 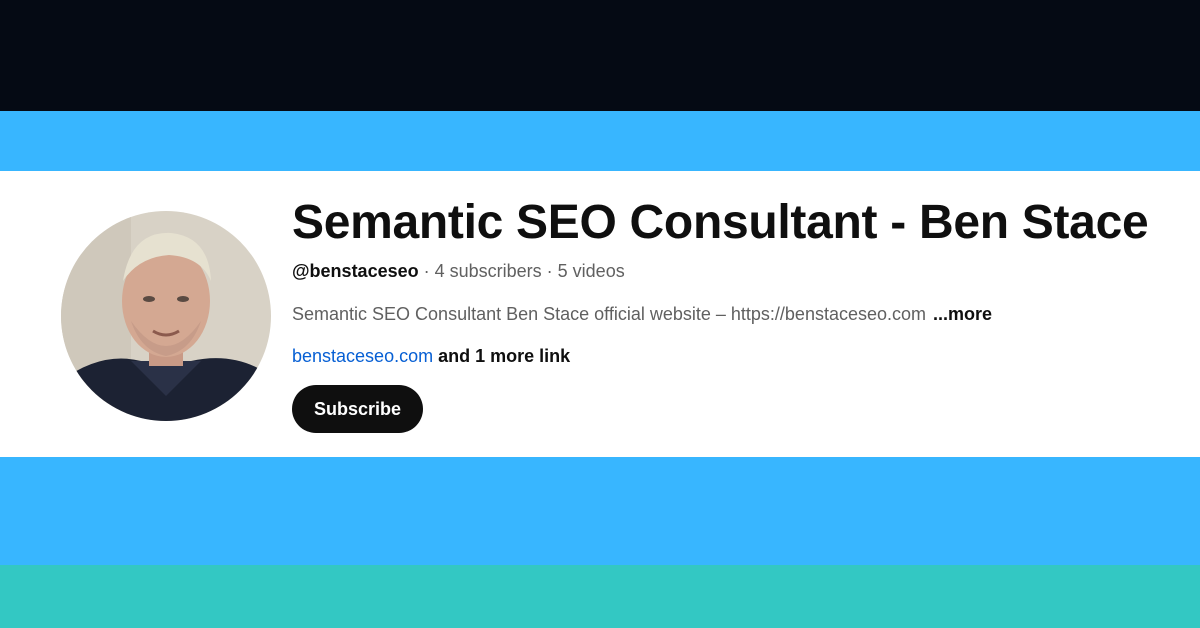 I want to click on channel-avatar, so click(x=166, y=316).